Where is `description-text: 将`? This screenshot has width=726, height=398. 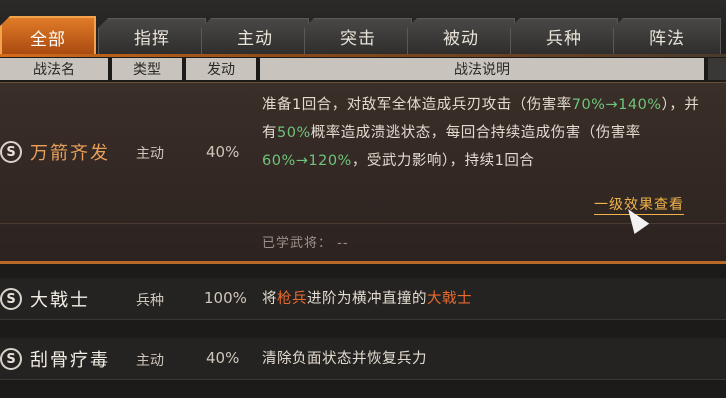
description-text: 将 is located at coordinates (269, 299).